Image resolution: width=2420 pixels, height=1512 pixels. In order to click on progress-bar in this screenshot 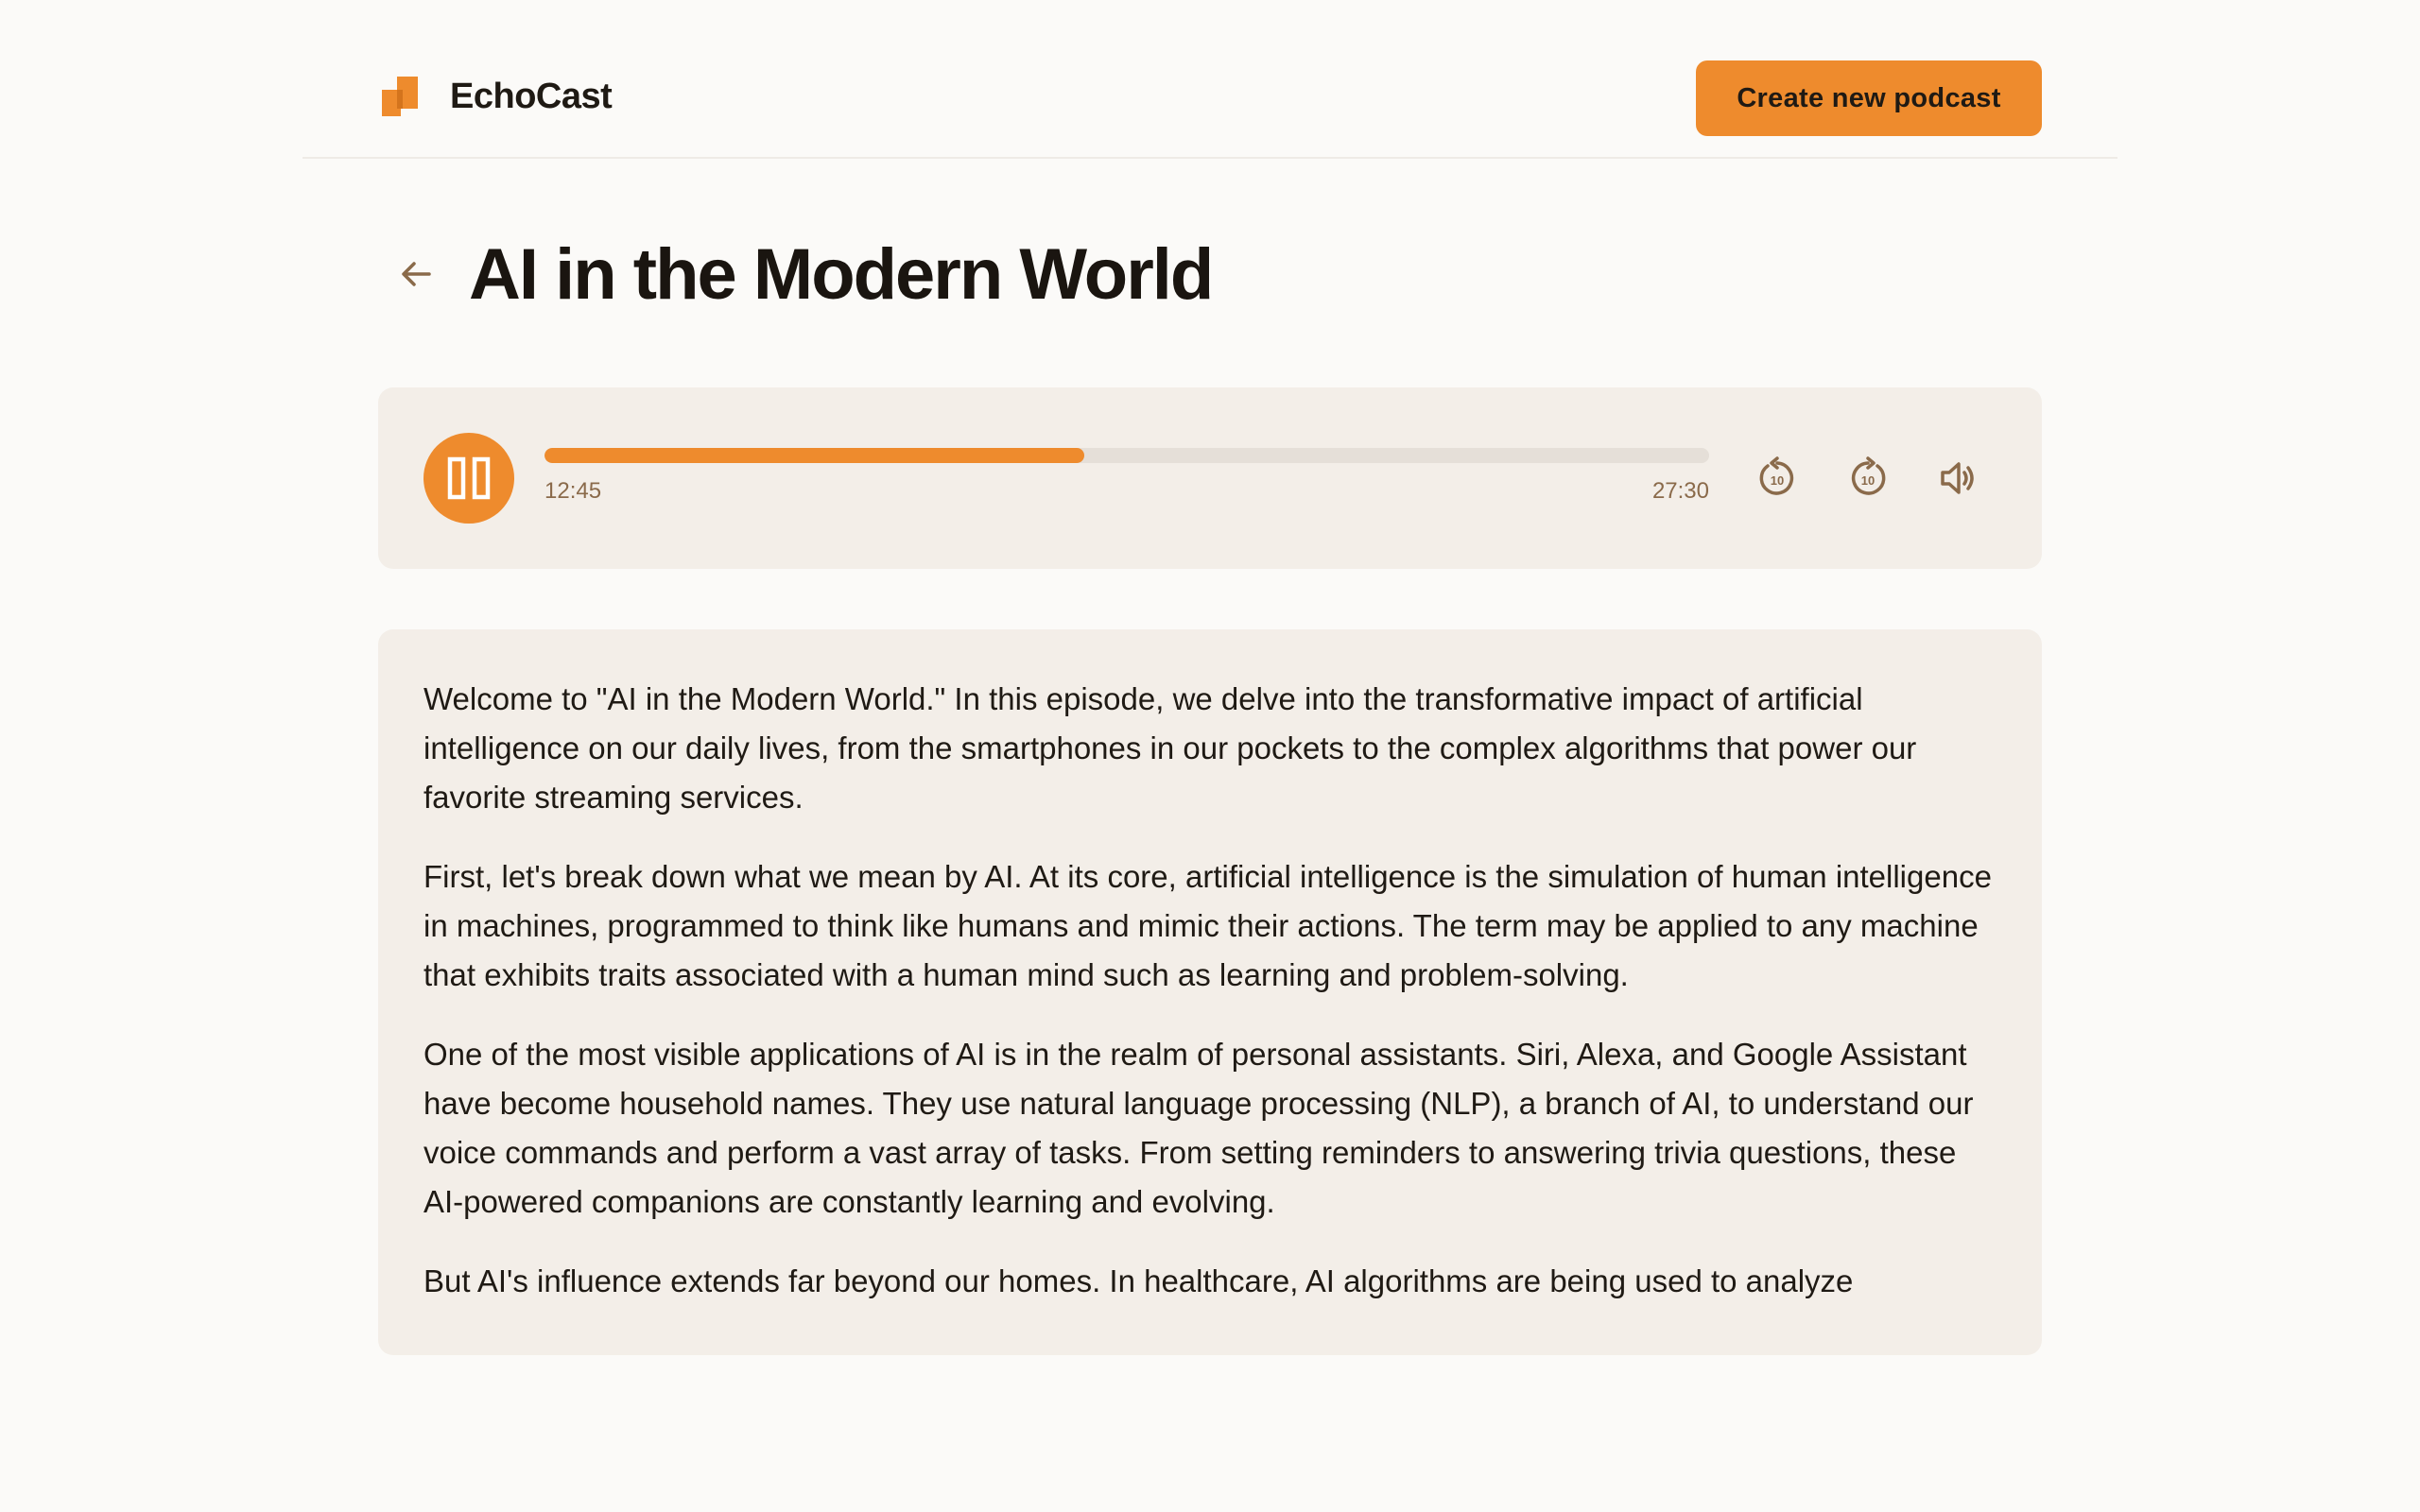, I will do `click(1126, 455)`.